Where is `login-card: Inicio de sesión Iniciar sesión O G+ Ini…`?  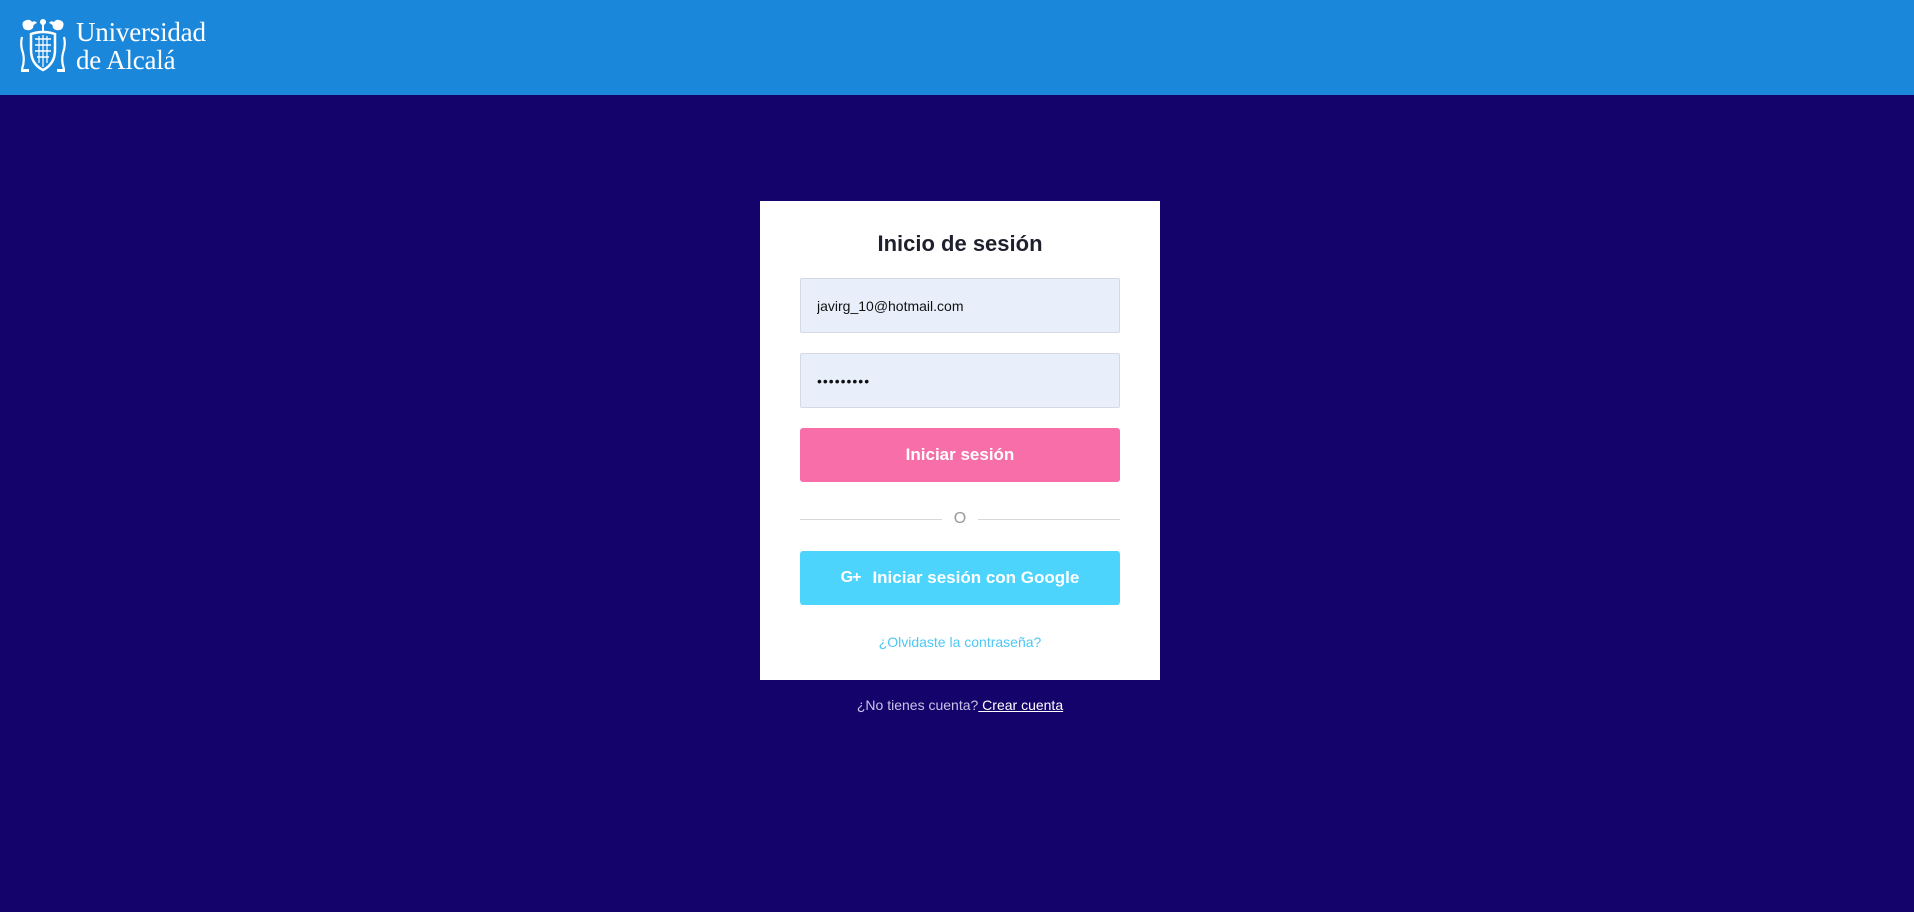 login-card: Inicio de sesión Iniciar sesión O G+ Ini… is located at coordinates (960, 440).